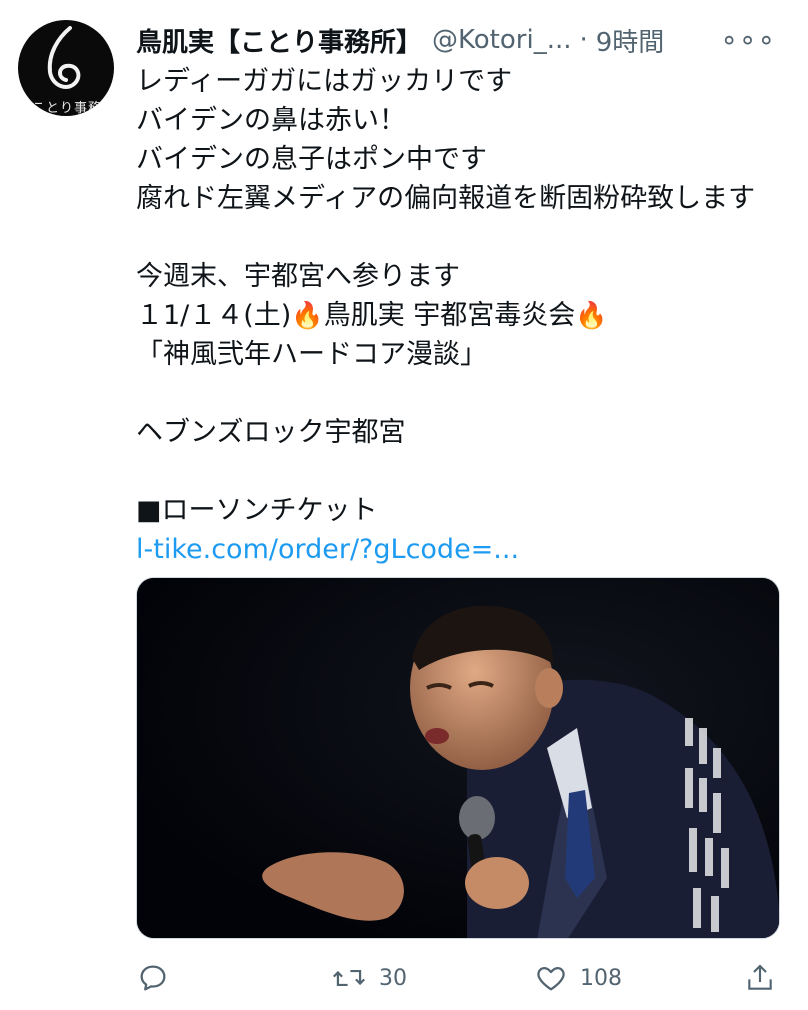 The width and height of the screenshot is (808, 1010). What do you see at coordinates (153, 978) in the screenshot?
I see `reply-icon` at bounding box center [153, 978].